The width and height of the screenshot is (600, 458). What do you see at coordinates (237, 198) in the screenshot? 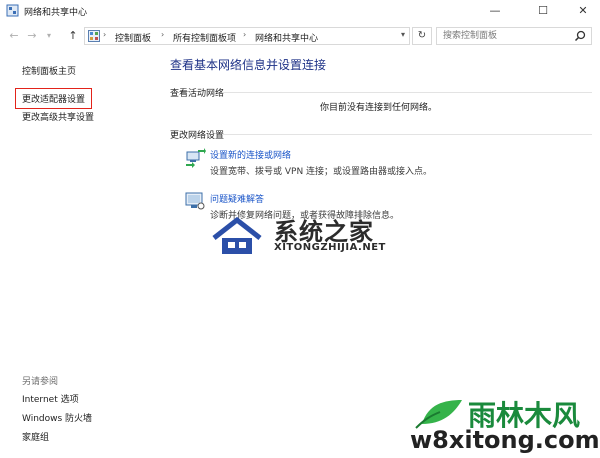
I see `troubleshoot-link: 问题疑难解答` at bounding box center [237, 198].